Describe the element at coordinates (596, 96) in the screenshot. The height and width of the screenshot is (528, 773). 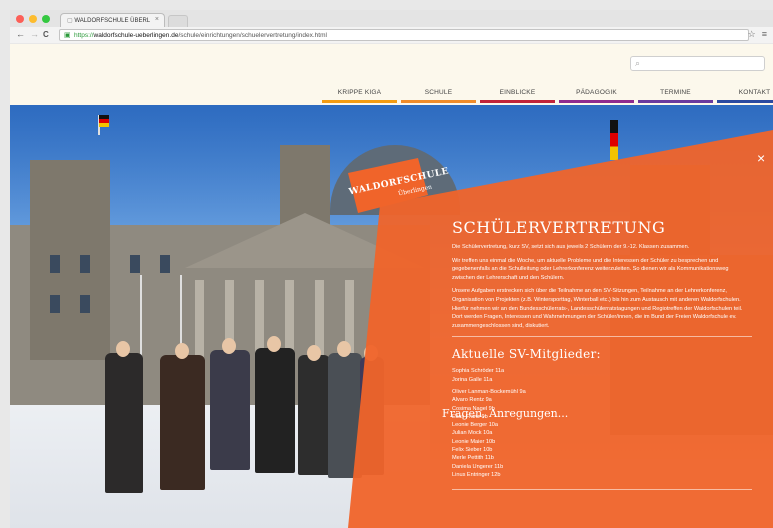
I see `nav-item-pädagogik: PÄDAGOGIK` at that location.